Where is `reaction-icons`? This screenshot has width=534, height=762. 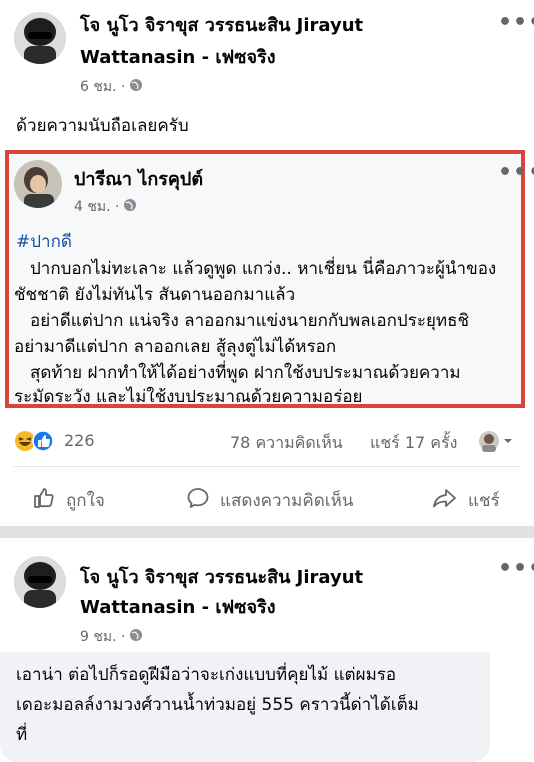 reaction-icons is located at coordinates (34, 443).